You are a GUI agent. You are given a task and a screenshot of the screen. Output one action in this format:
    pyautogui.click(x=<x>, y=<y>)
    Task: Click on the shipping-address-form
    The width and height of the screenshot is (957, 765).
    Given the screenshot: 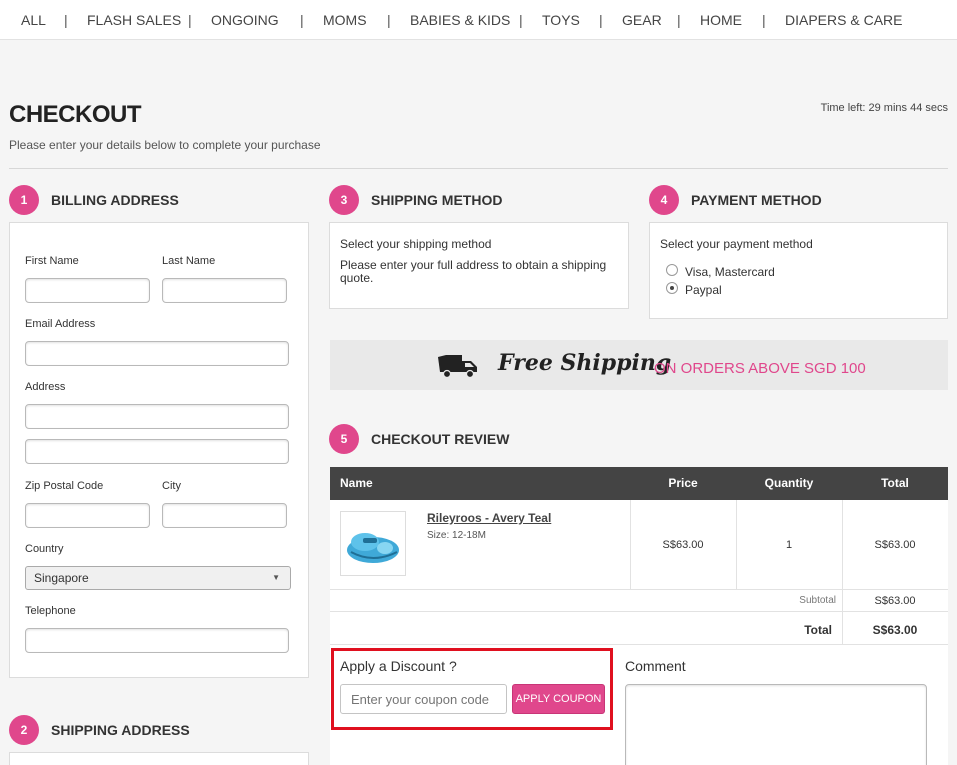 What is the action you would take?
    pyautogui.click(x=159, y=758)
    